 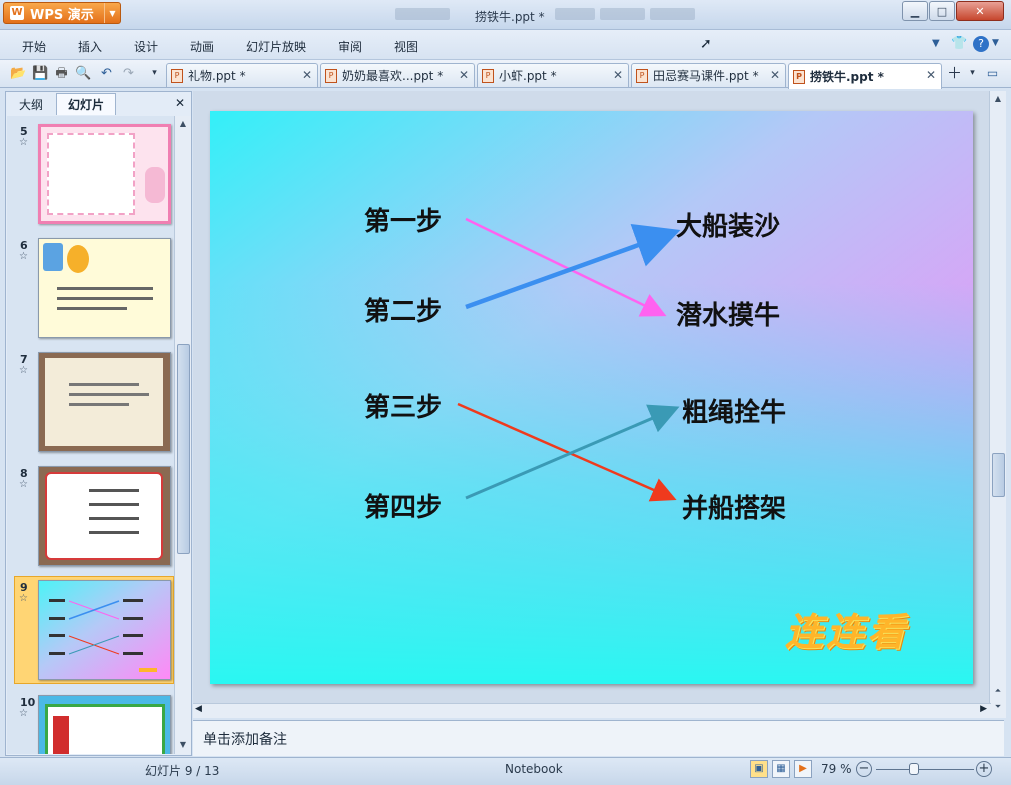 What do you see at coordinates (83, 73) in the screenshot?
I see `print-preview-icon: 🔍` at bounding box center [83, 73].